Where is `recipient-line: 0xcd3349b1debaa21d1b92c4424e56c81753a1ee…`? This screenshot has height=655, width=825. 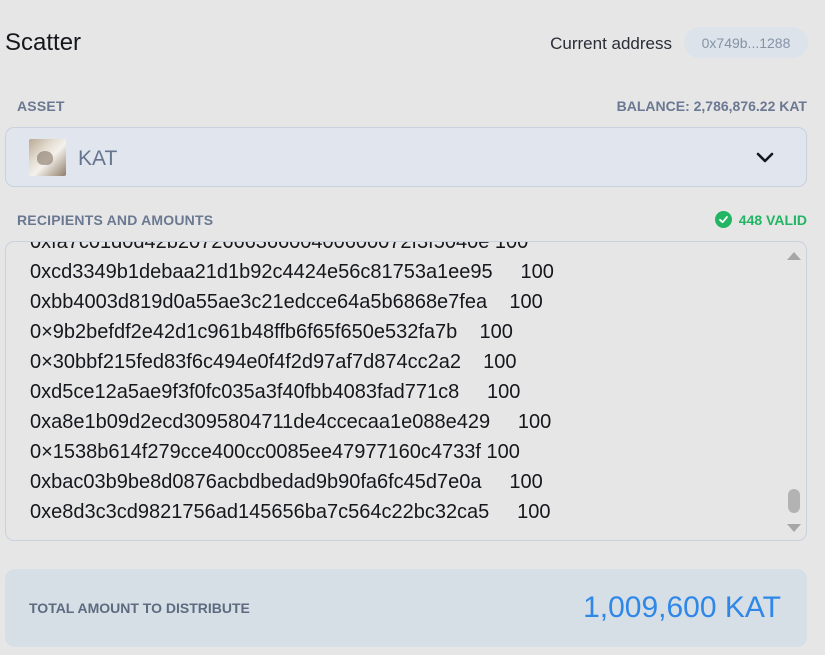
recipient-line: 0xcd3349b1debaa21d1b92c4424e56c81753a1ee… is located at coordinates (292, 272).